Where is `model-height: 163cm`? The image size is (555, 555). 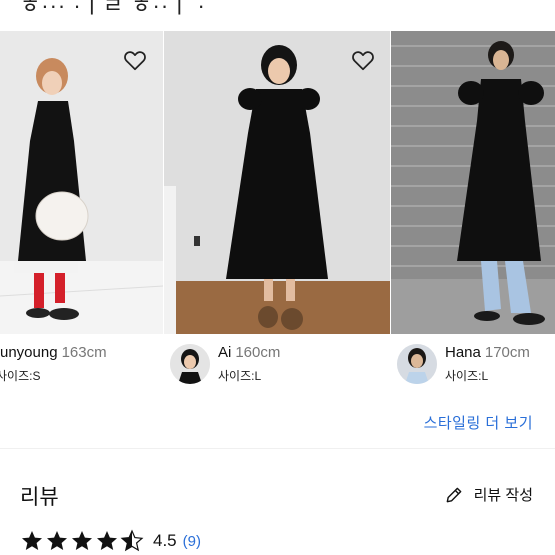 model-height: 163cm is located at coordinates (84, 352).